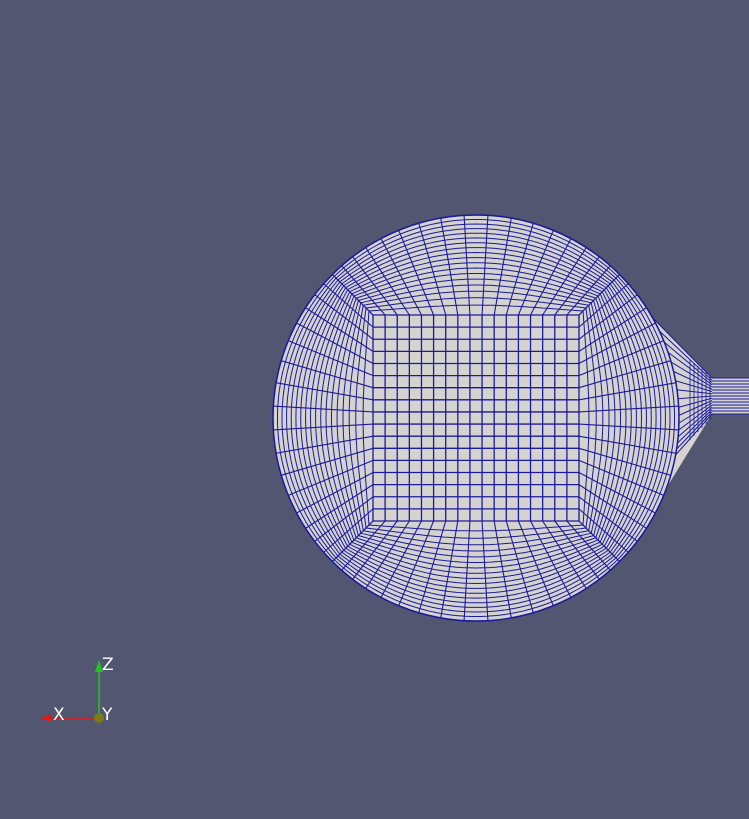 The height and width of the screenshot is (819, 749). I want to click on y-axis-label: Y, so click(107, 715).